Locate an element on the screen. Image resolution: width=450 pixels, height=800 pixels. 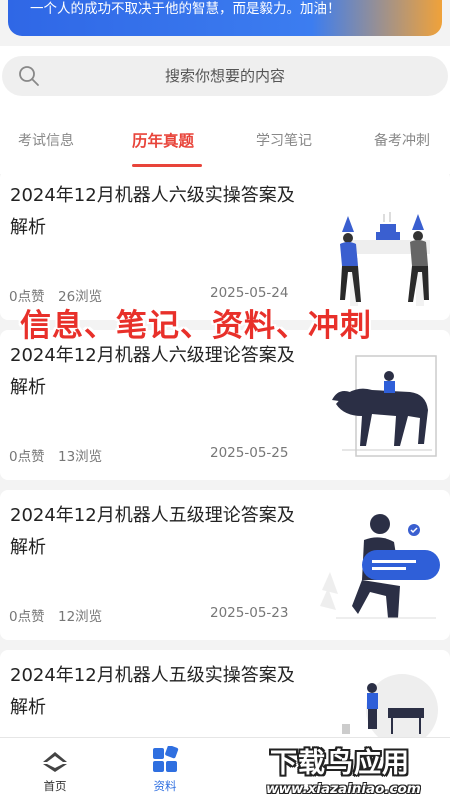
nav-materials-label: 资料 is located at coordinates (165, 786).